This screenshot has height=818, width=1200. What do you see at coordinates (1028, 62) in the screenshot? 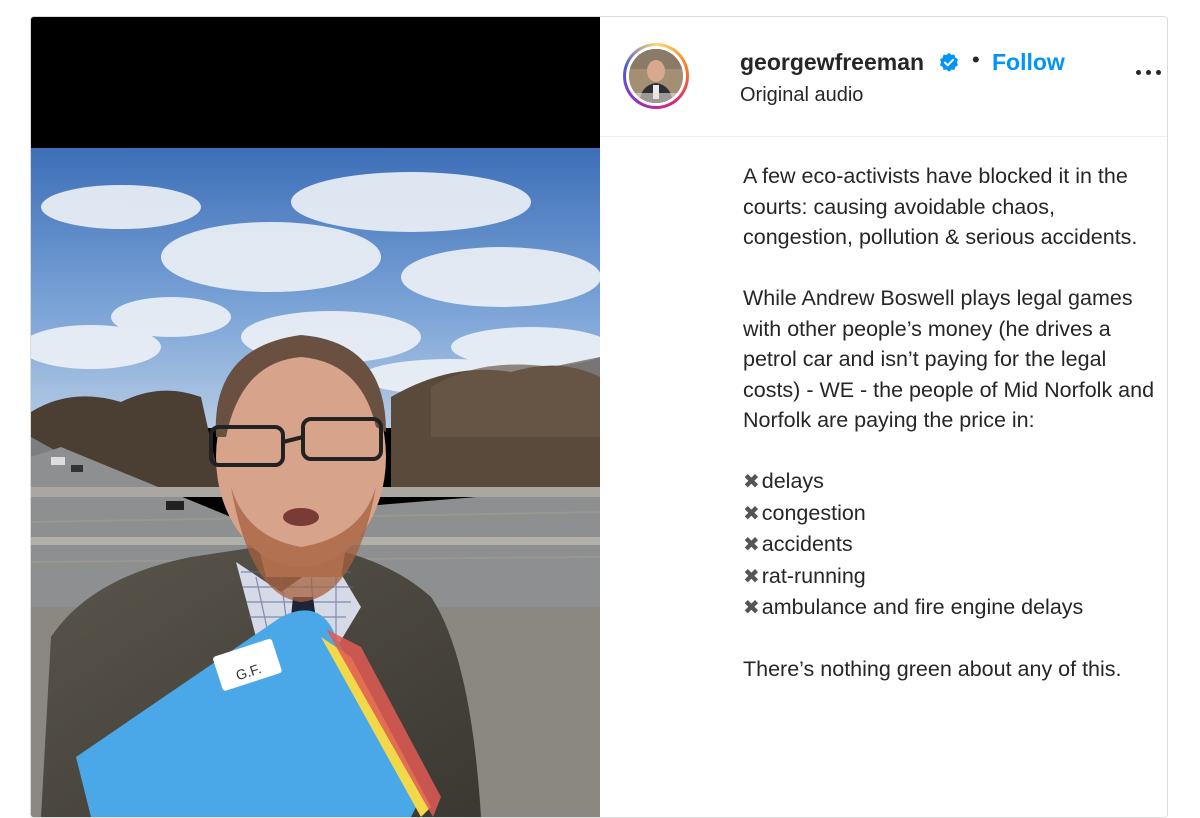
I see `follow-button: Follow` at bounding box center [1028, 62].